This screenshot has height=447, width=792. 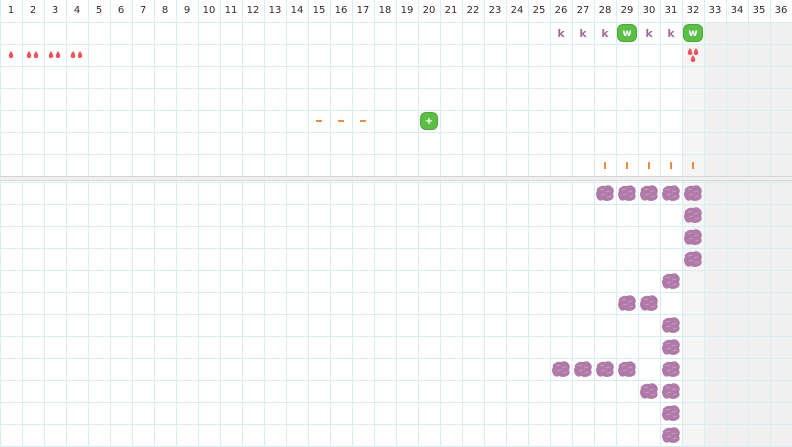 What do you see at coordinates (781, 10) in the screenshot?
I see `column-header: 36` at bounding box center [781, 10].